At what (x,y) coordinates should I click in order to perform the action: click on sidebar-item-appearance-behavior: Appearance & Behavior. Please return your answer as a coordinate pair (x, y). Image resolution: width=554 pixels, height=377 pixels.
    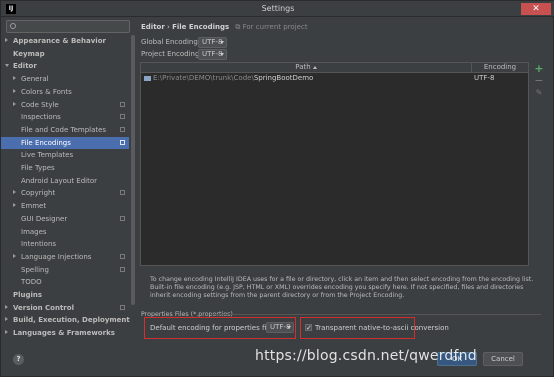
    Looking at the image, I should click on (65, 41).